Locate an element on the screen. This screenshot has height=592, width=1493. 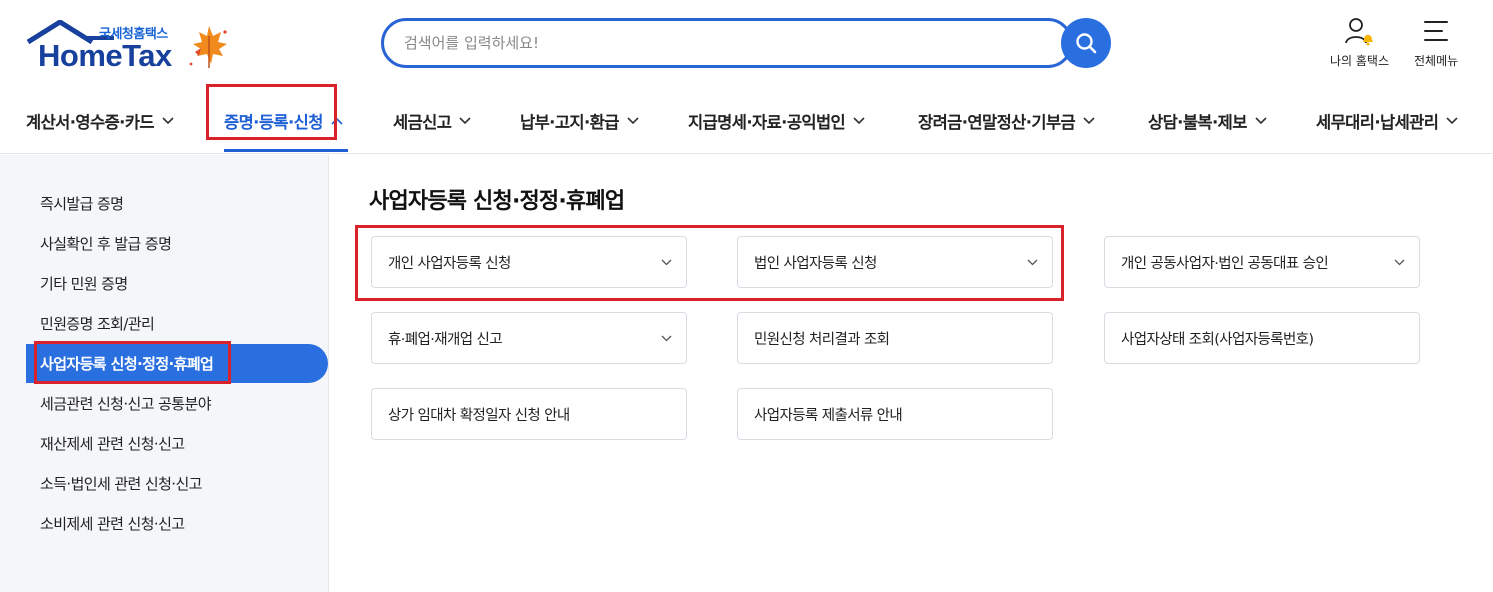
maple-leaf-icon is located at coordinates (208, 47).